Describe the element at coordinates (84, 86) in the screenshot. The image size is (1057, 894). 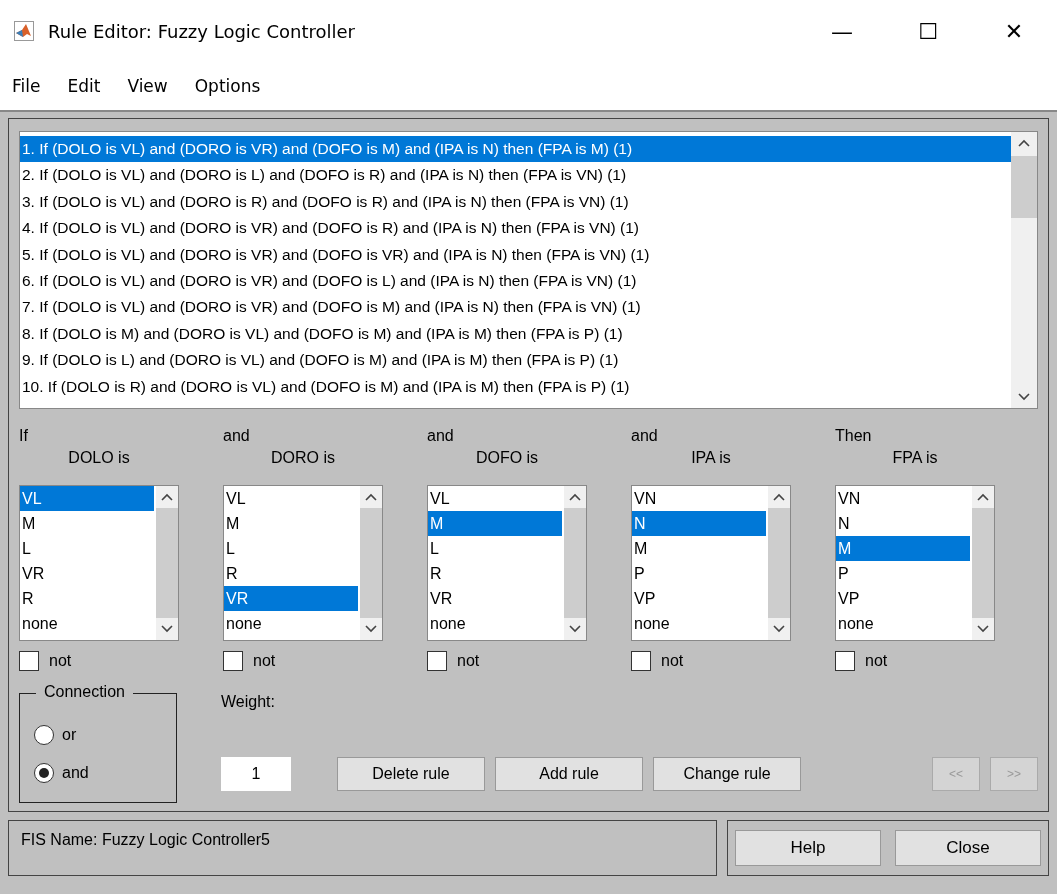
I see `menu-item: Edit` at that location.